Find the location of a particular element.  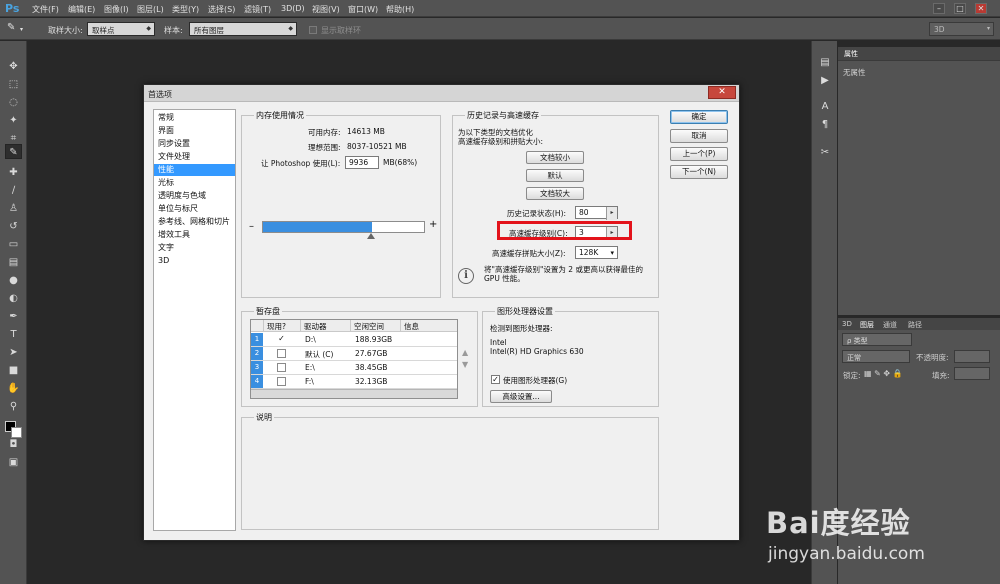

prev-button: 上一个(P) is located at coordinates (699, 154).